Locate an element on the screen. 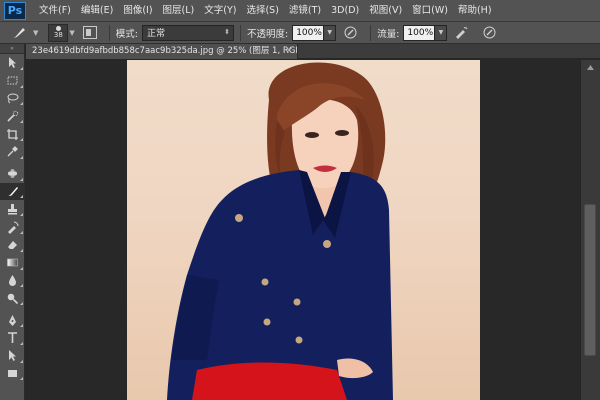  eraser-tool-icon is located at coordinates (12, 245).